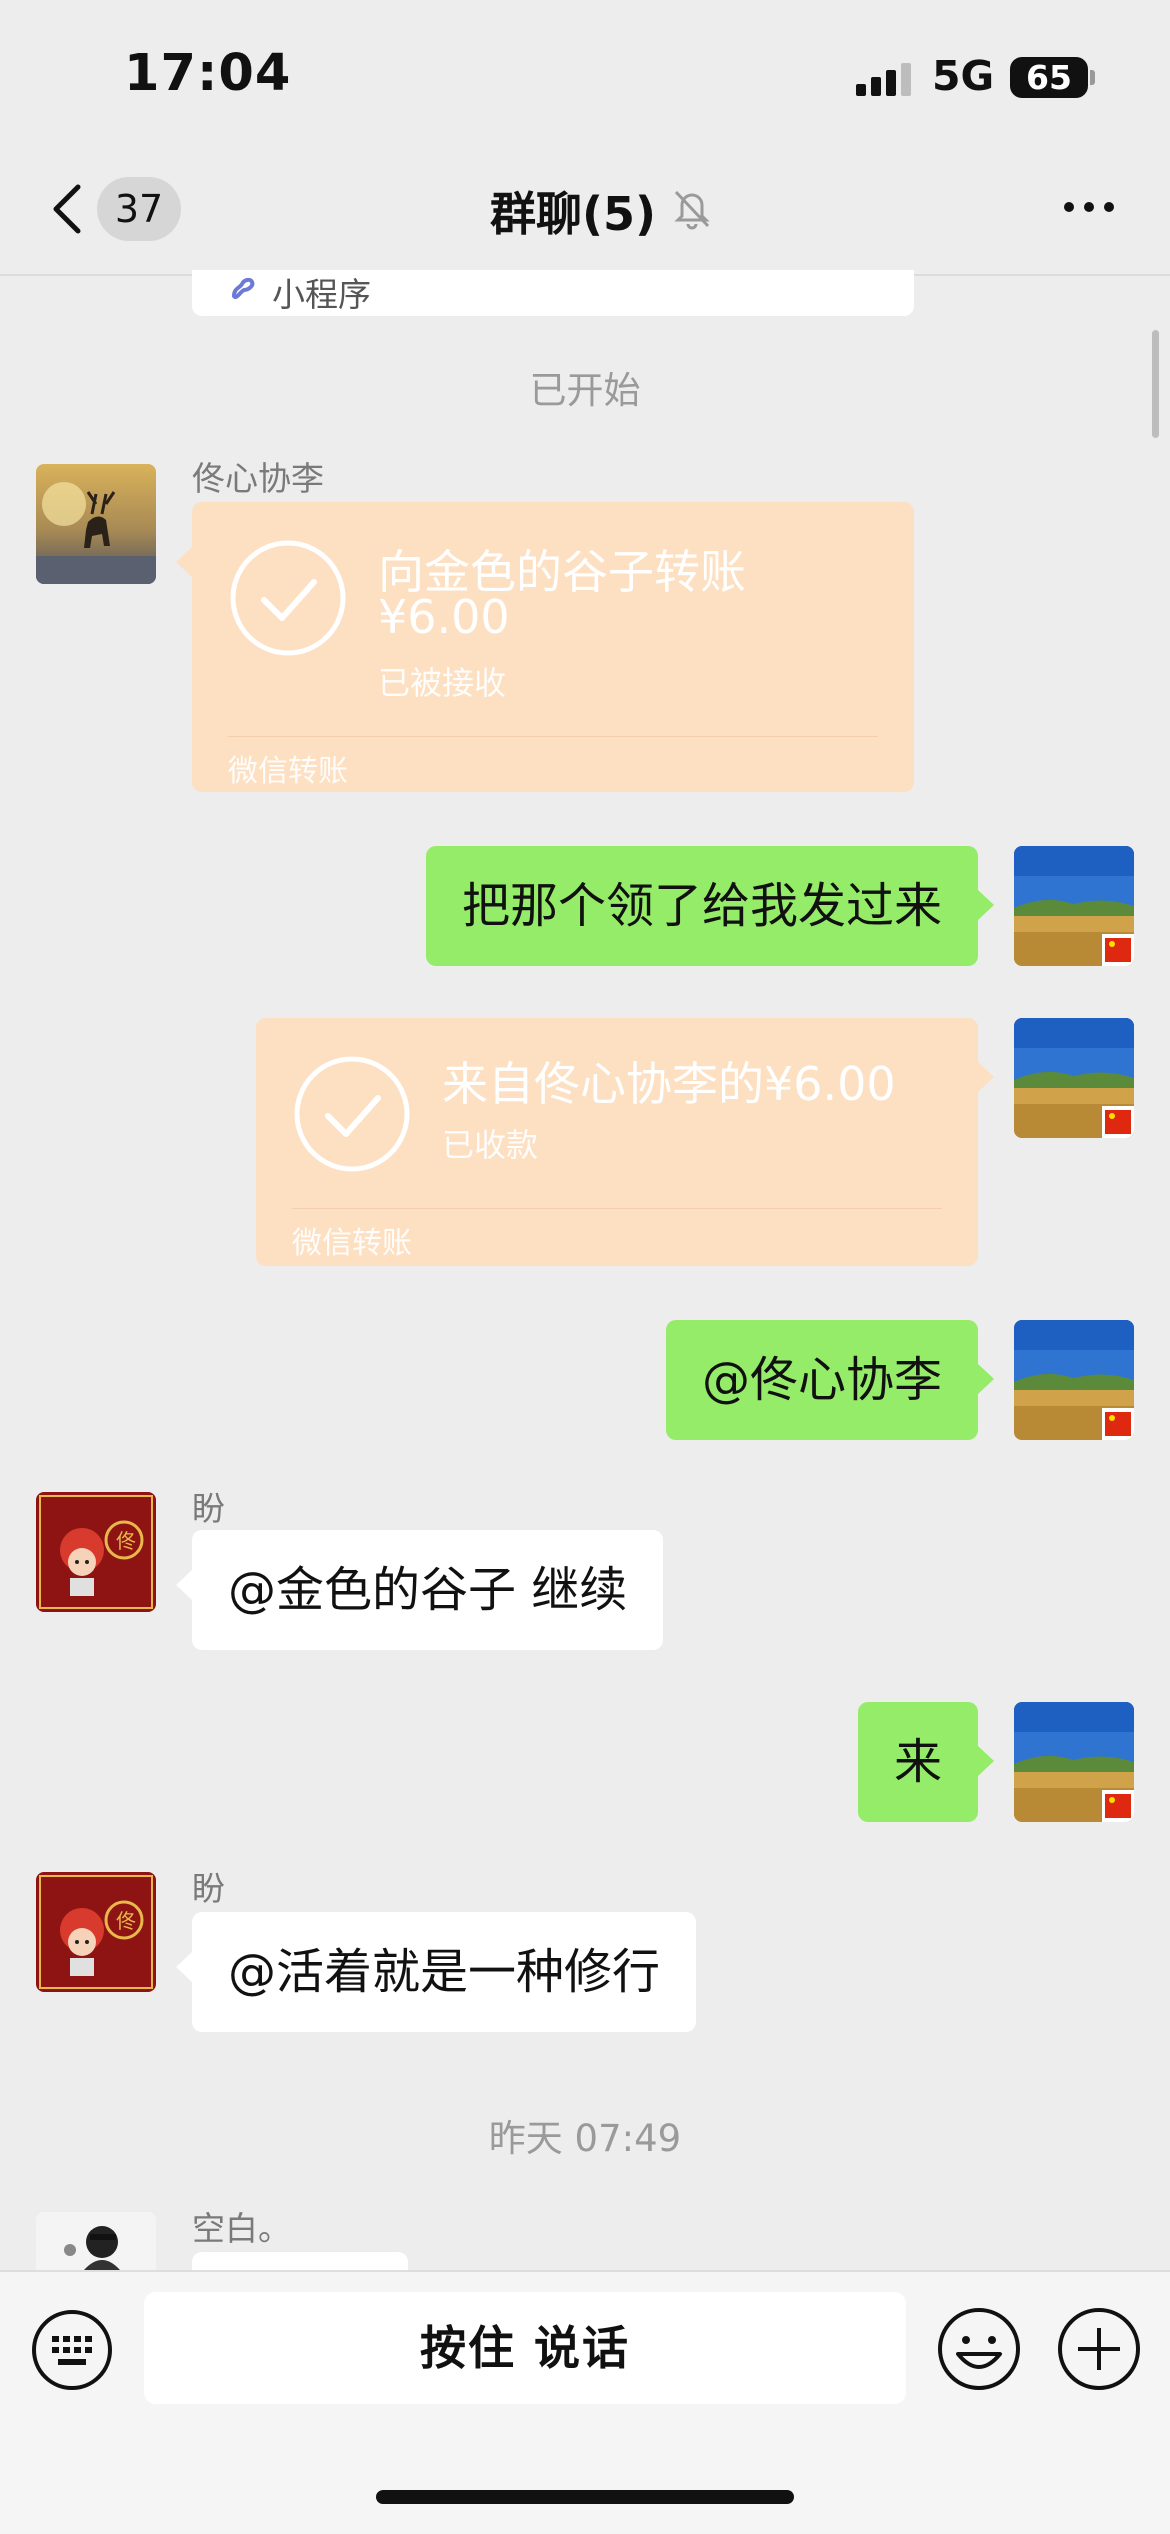 The width and height of the screenshot is (1170, 2534). What do you see at coordinates (585, 390) in the screenshot?
I see `system-message: 已开始` at bounding box center [585, 390].